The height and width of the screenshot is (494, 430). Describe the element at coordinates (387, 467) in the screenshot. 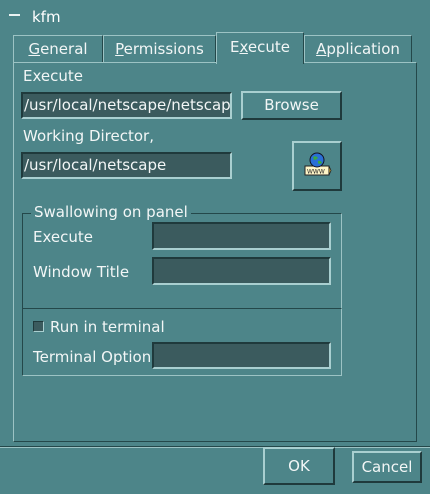

I see `cancel-button: Cancel` at that location.